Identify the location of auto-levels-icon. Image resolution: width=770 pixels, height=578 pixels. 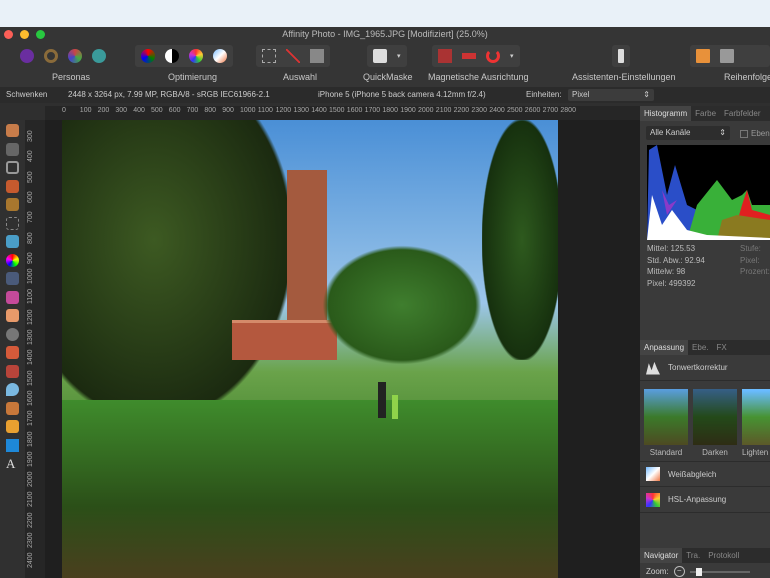
(148, 56).